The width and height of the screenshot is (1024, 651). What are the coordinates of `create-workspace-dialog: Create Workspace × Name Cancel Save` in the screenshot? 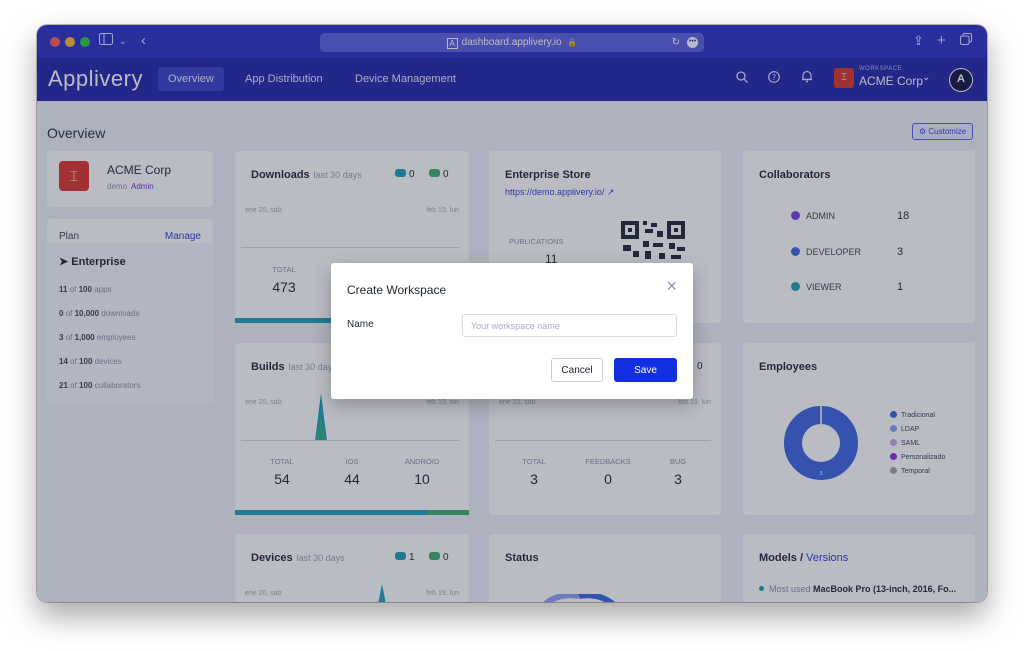 It's located at (512, 331).